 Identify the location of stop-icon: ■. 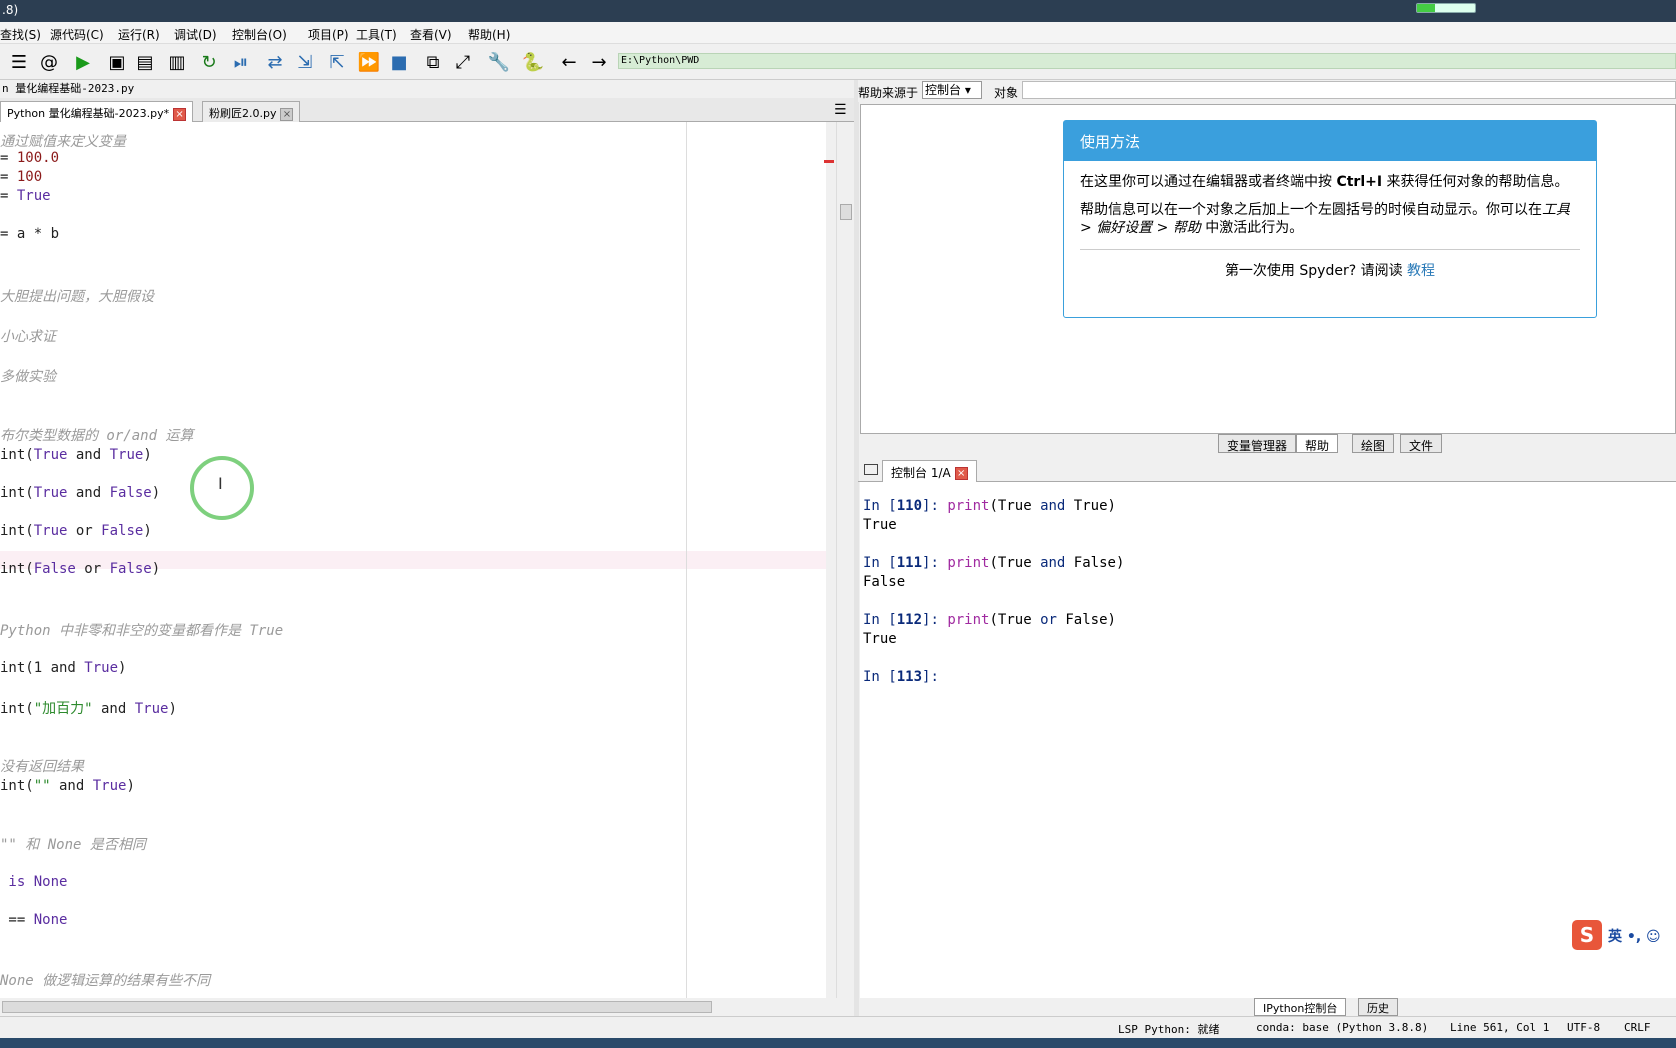
(399, 62).